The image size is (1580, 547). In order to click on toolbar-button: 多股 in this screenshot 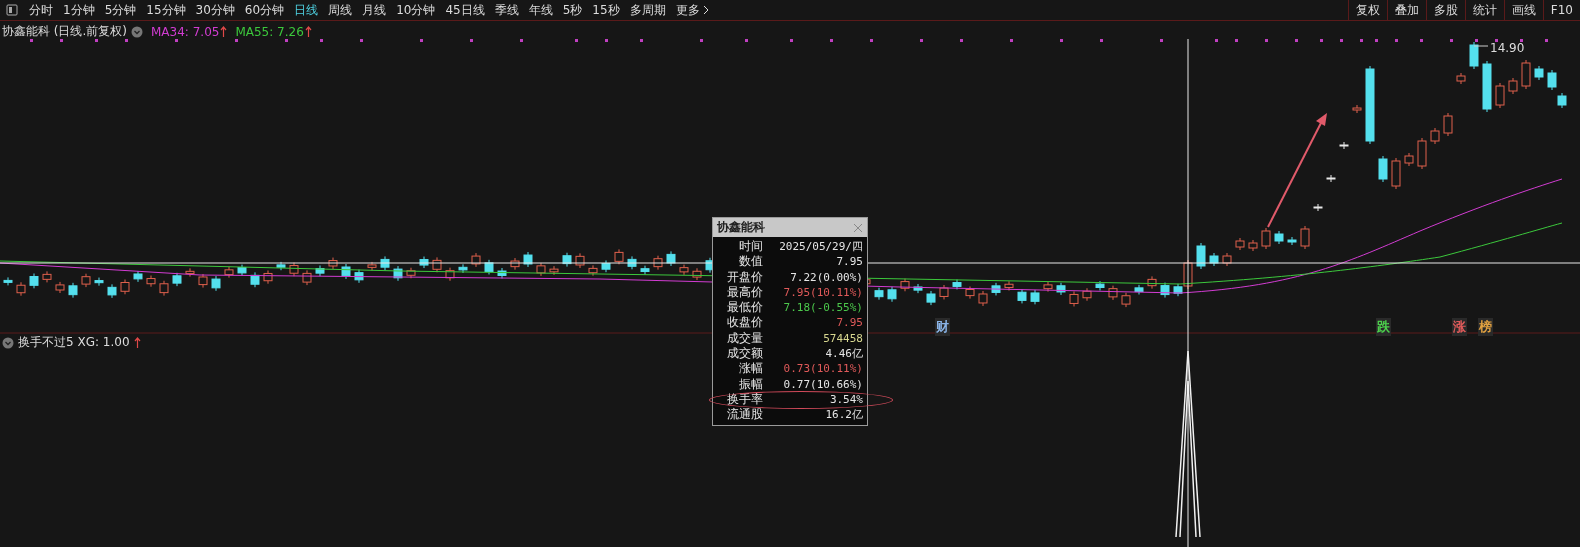, I will do `click(1445, 10)`.